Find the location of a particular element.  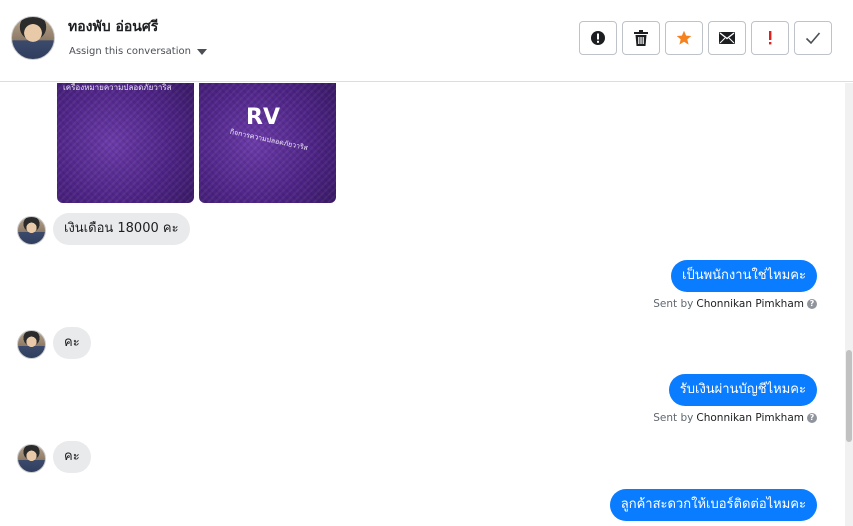

photo-caption: เครื่องหมายความปลอดภัยวาริส is located at coordinates (117, 87).